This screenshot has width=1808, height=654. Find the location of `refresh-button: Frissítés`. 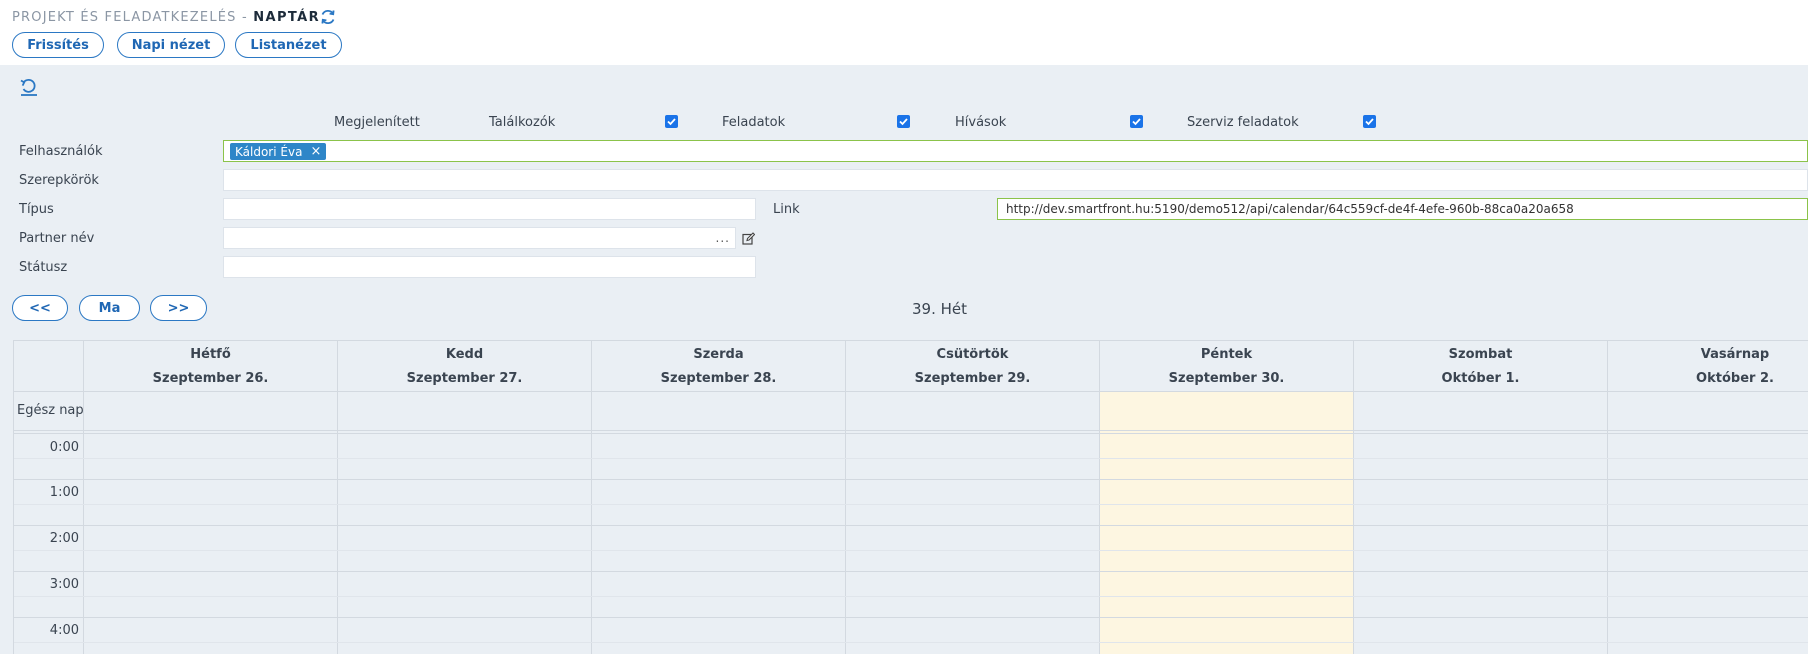

refresh-button: Frissítés is located at coordinates (58, 45).